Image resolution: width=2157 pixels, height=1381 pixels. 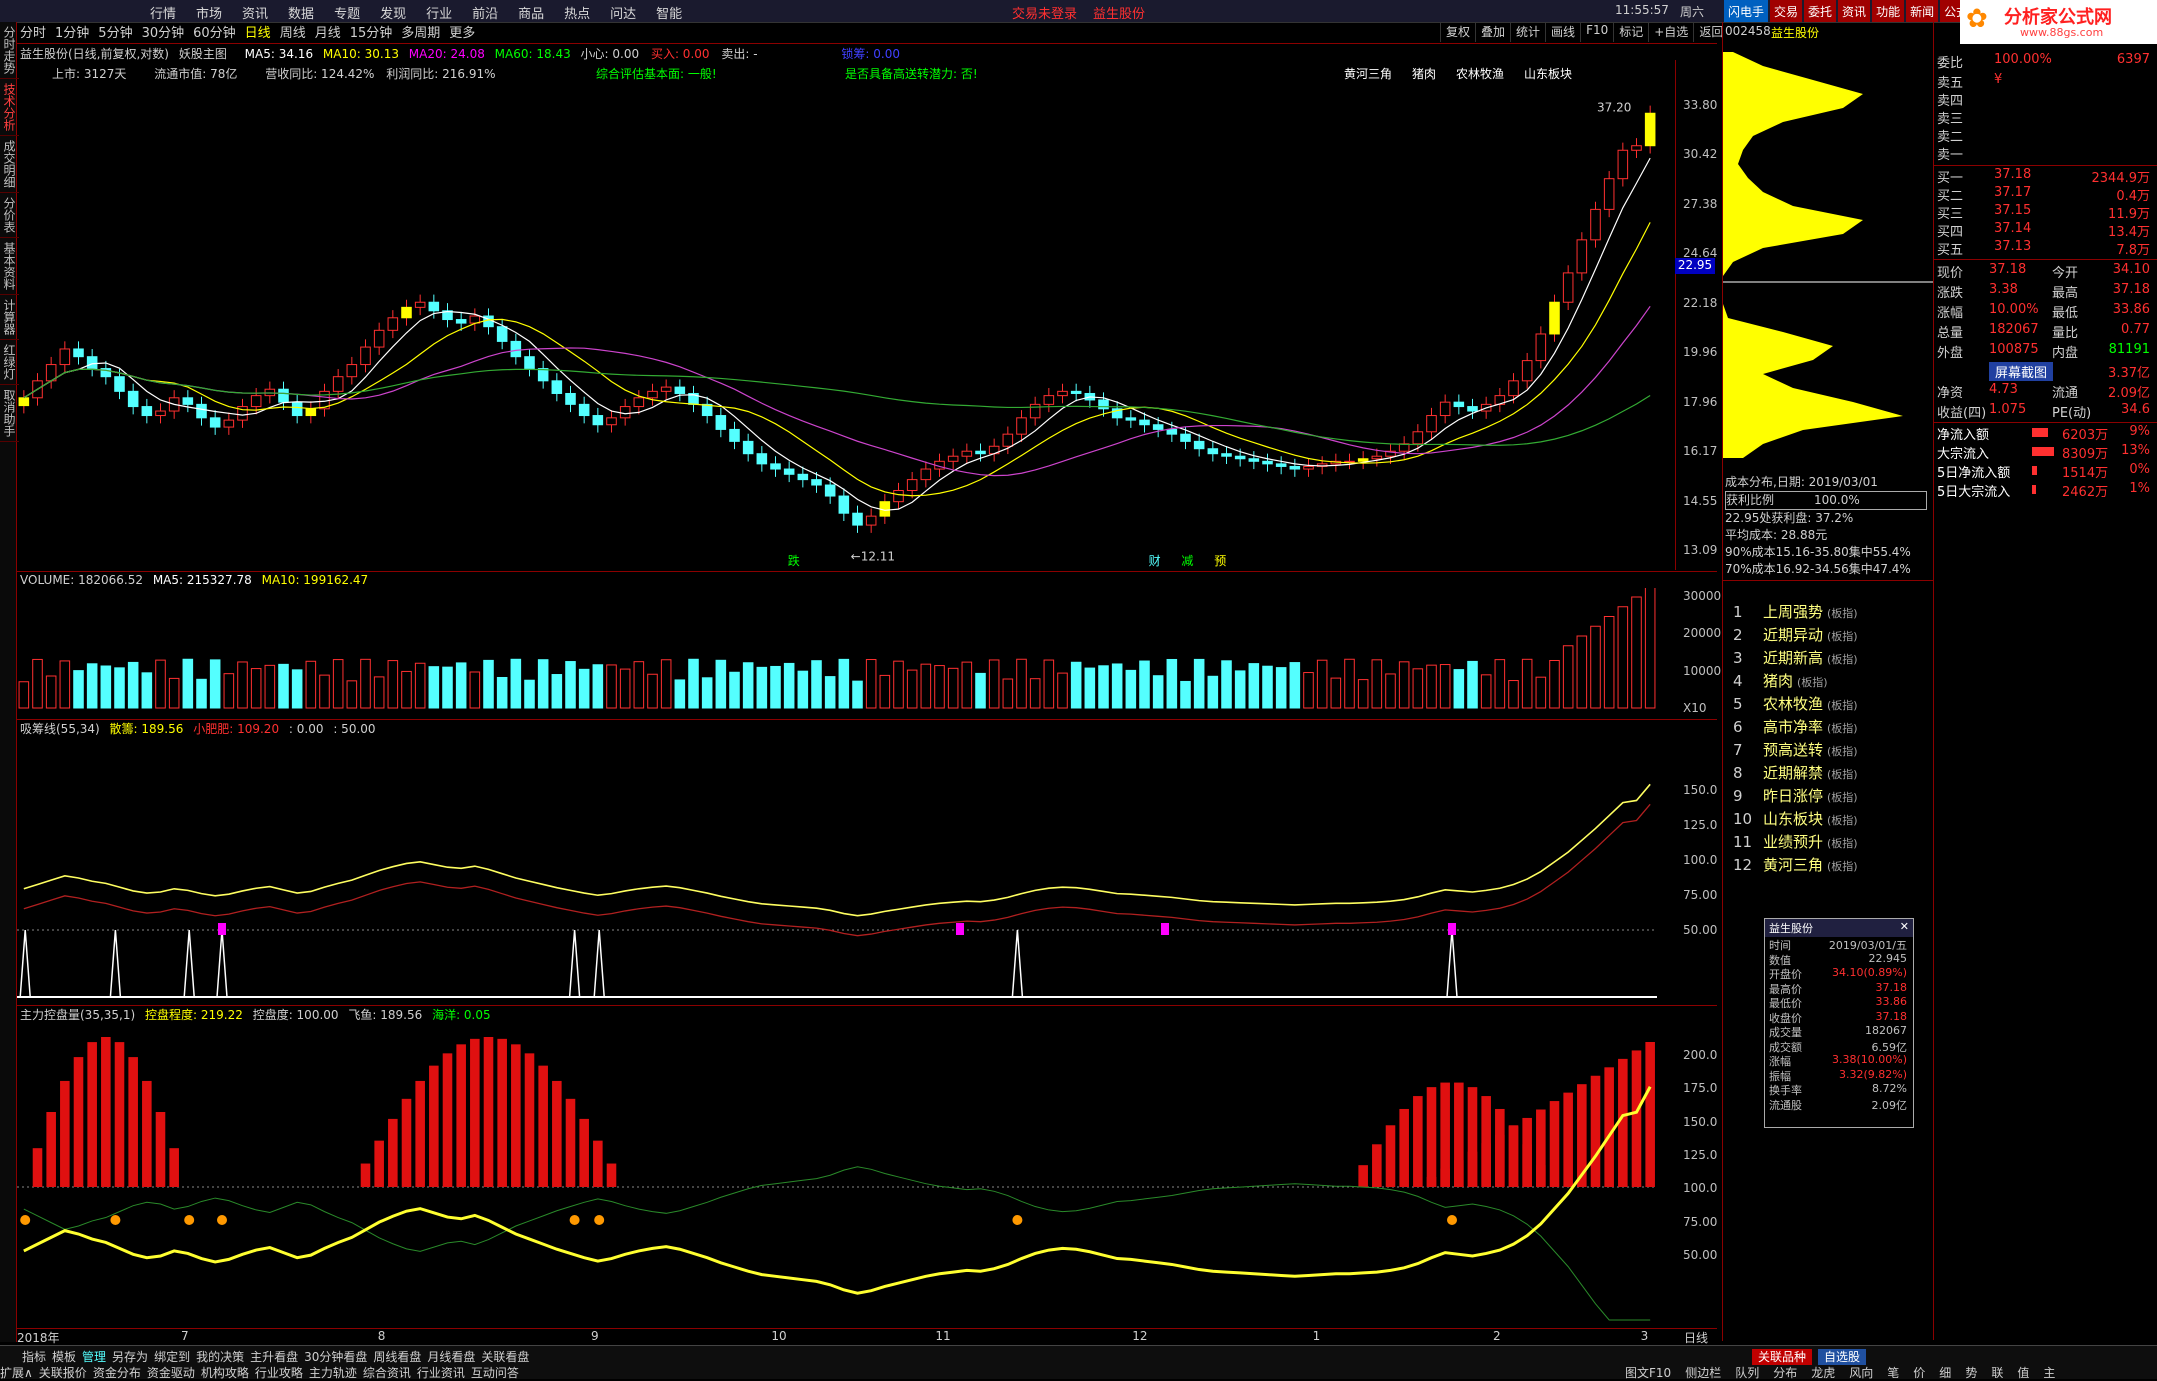 What do you see at coordinates (163, 33) in the screenshot?
I see `period-tab: 30分钟` at bounding box center [163, 33].